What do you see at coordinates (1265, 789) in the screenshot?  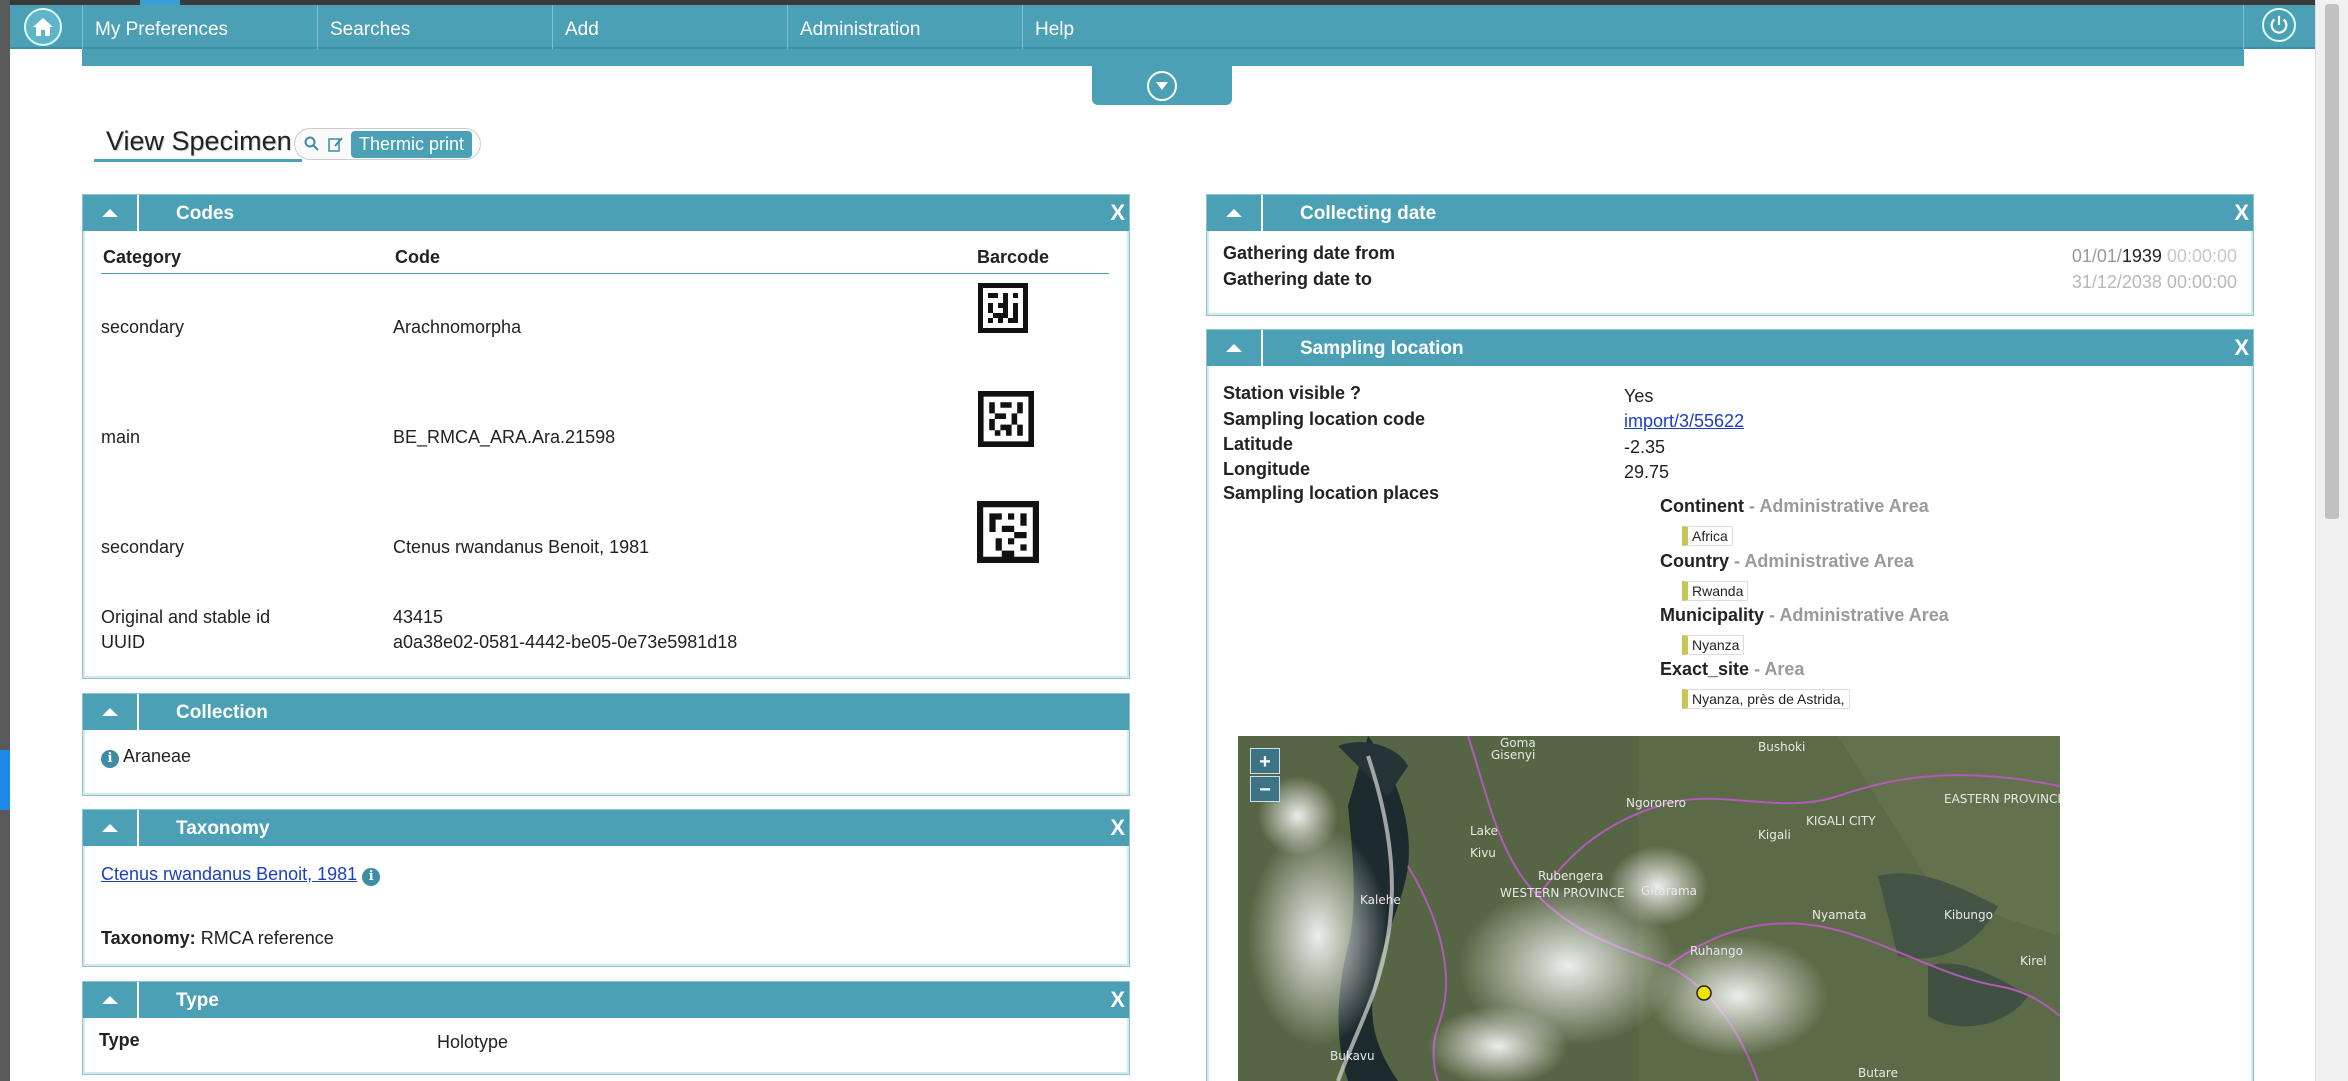 I see `zoom-out-button: −` at bounding box center [1265, 789].